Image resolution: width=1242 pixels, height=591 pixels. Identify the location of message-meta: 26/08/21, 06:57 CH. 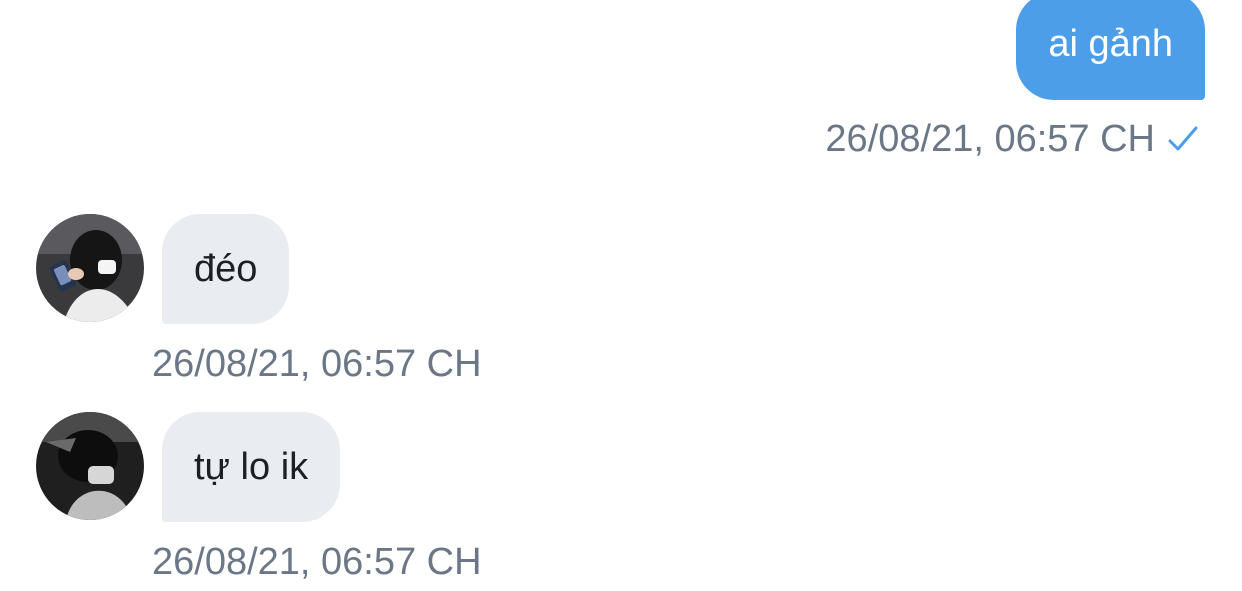
(1012, 139).